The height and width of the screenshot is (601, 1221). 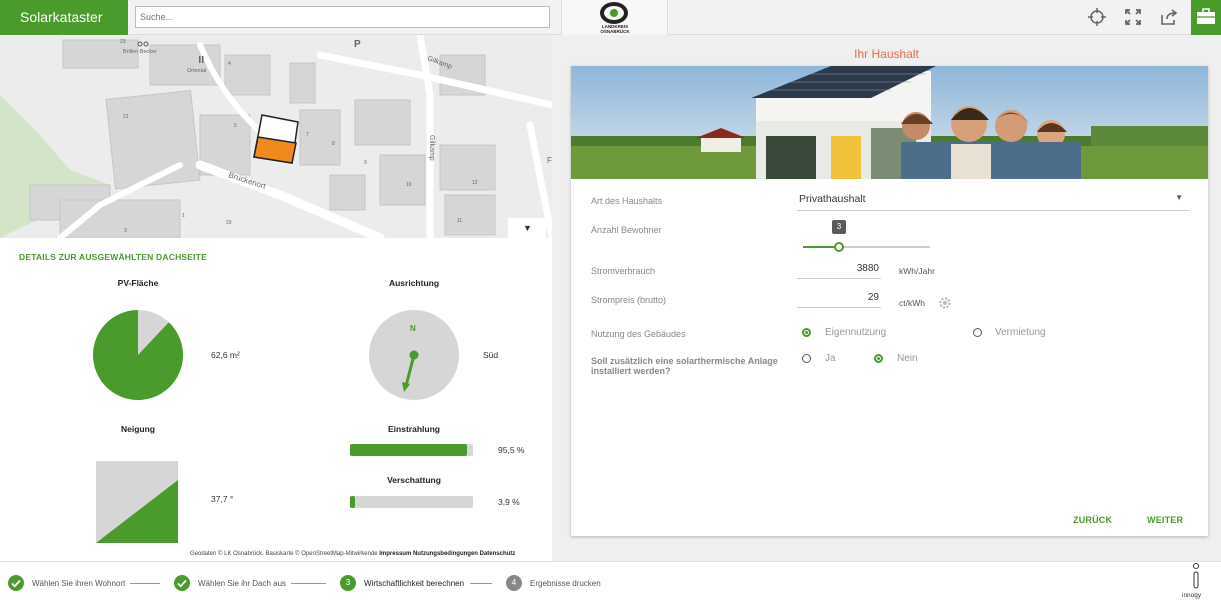 What do you see at coordinates (514, 583) in the screenshot?
I see `step-4-number: 4` at bounding box center [514, 583].